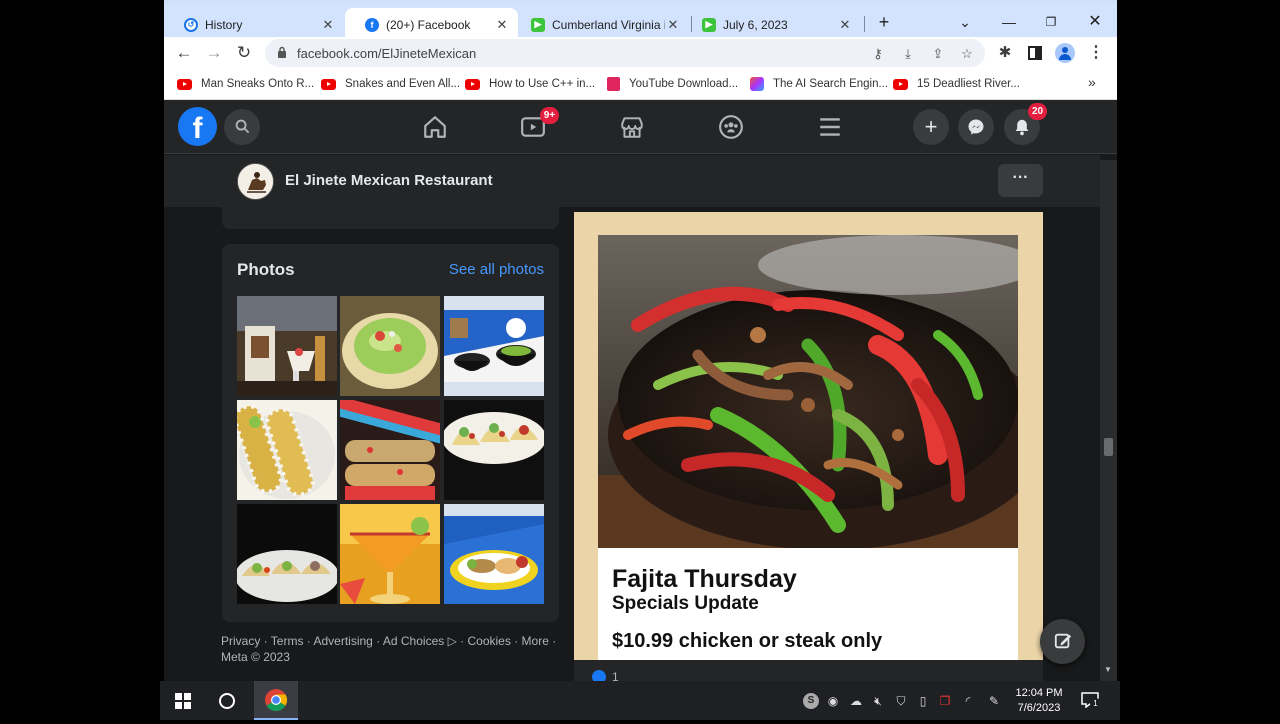 The image size is (1280, 724). Describe the element at coordinates (547, 53) in the screenshot. I see `url-input` at that location.